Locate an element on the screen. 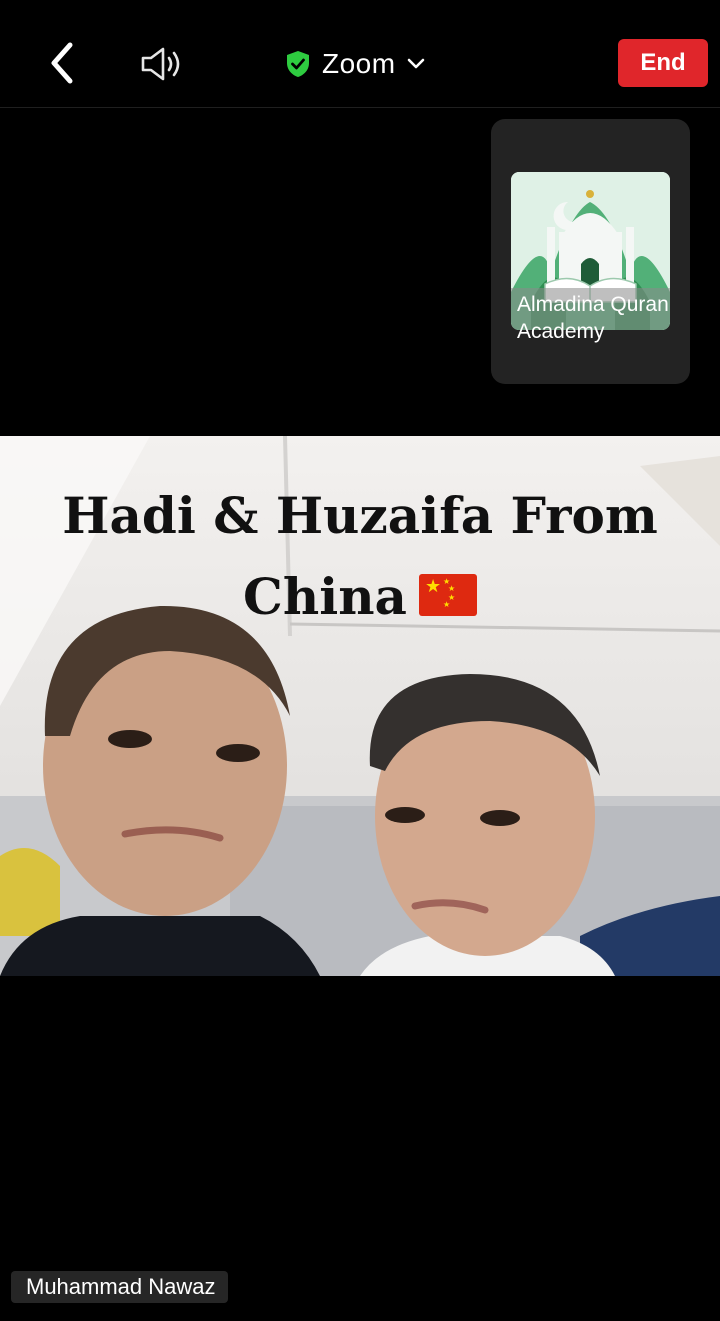  back-button is located at coordinates (62, 63).